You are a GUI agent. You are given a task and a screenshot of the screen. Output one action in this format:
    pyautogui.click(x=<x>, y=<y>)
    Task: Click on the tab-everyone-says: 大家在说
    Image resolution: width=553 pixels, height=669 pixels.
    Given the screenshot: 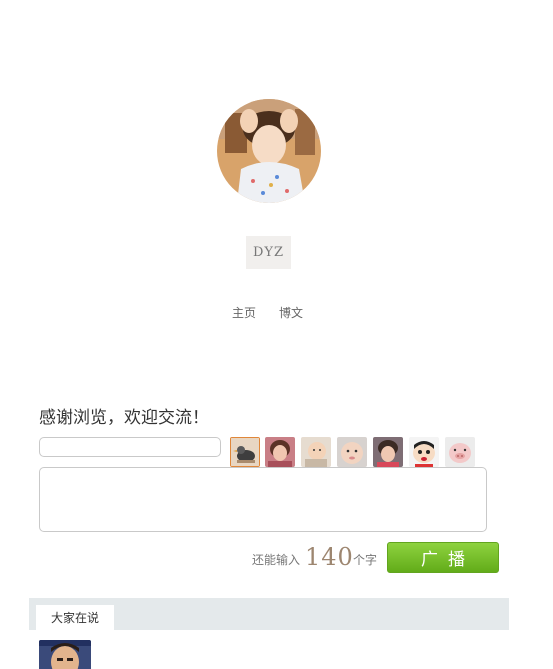 What is the action you would take?
    pyautogui.click(x=75, y=617)
    